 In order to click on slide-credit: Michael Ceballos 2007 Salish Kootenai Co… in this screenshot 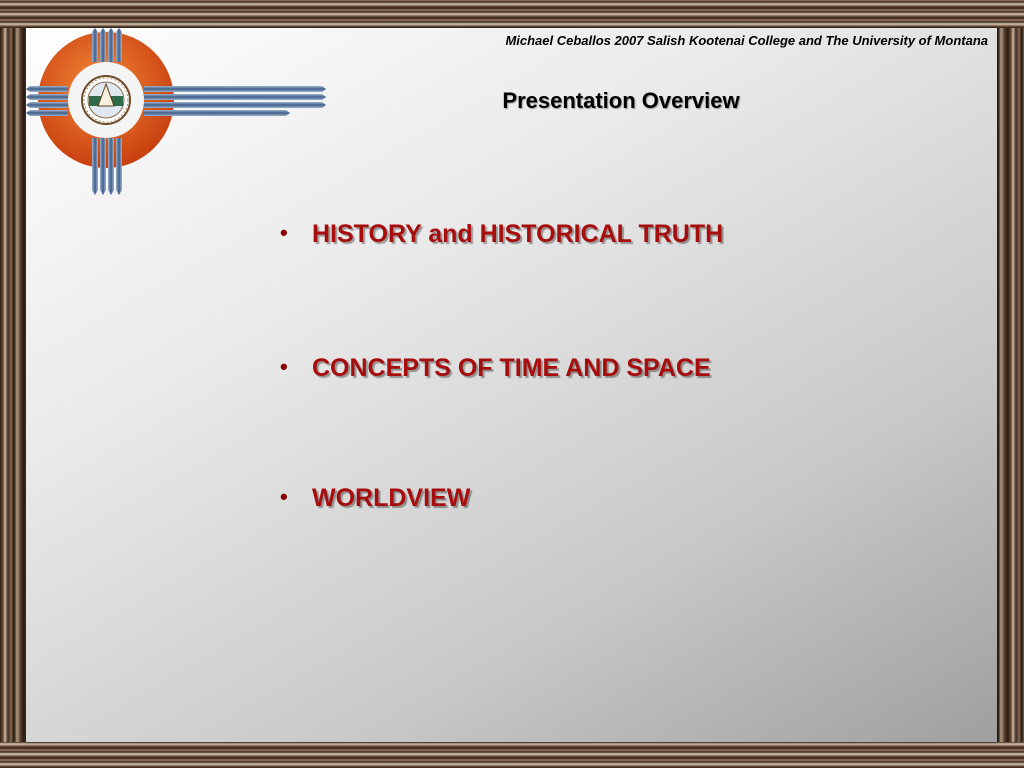, I will do `click(746, 40)`.